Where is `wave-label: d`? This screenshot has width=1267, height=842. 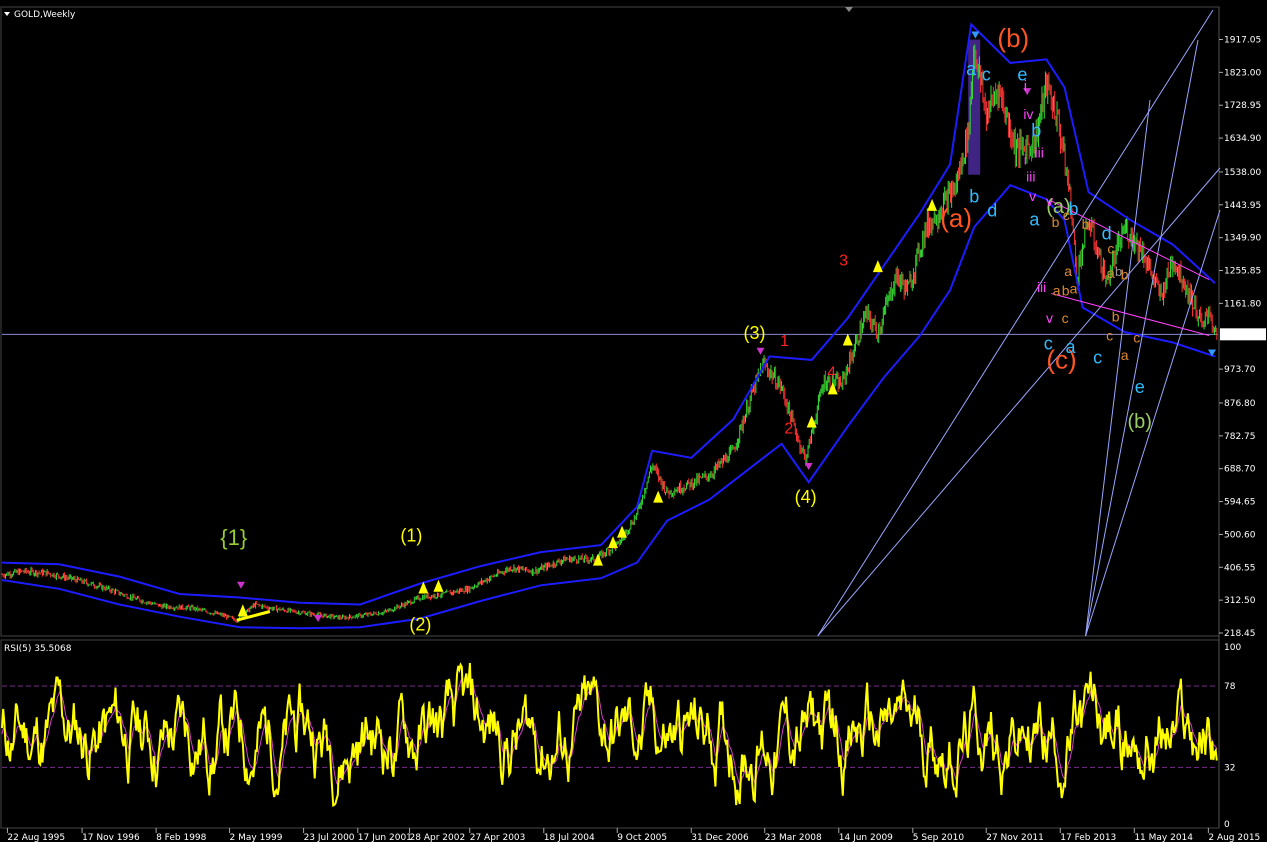 wave-label: d is located at coordinates (992, 211).